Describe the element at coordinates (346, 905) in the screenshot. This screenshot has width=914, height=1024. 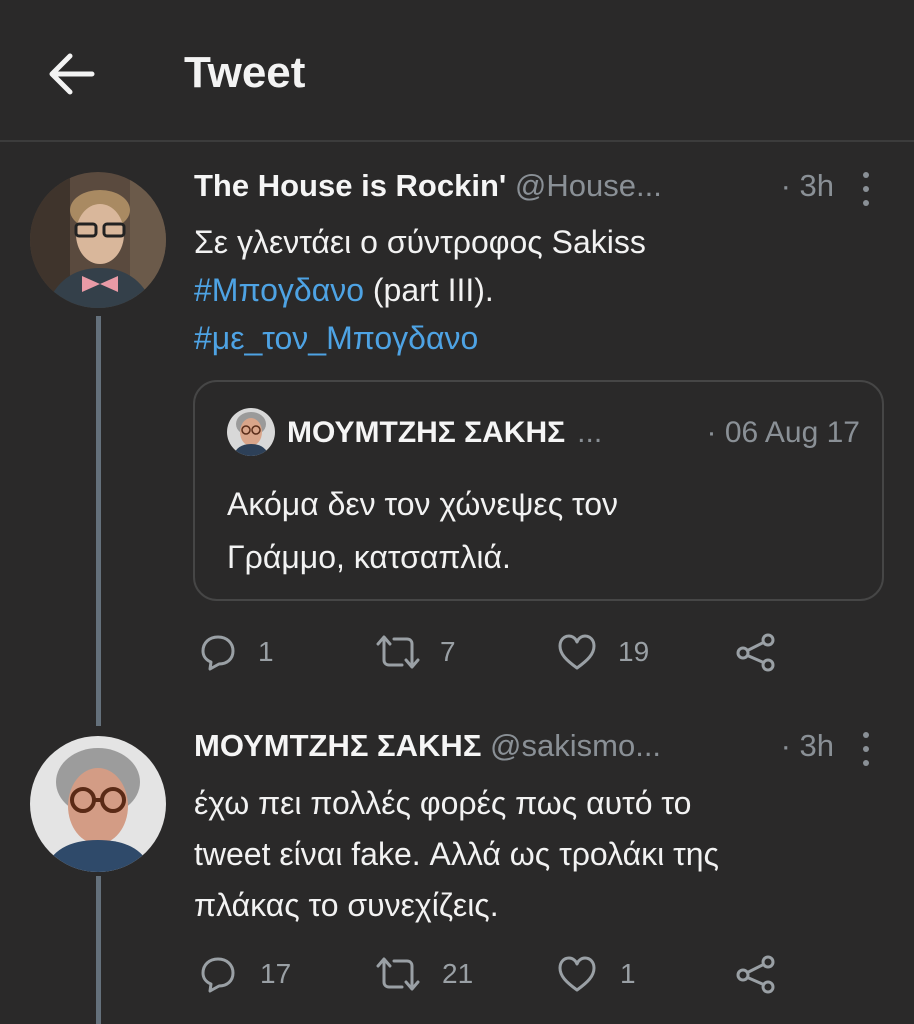
I see `tweet-text-line: πλάκας το συνεχίζεις.` at that location.